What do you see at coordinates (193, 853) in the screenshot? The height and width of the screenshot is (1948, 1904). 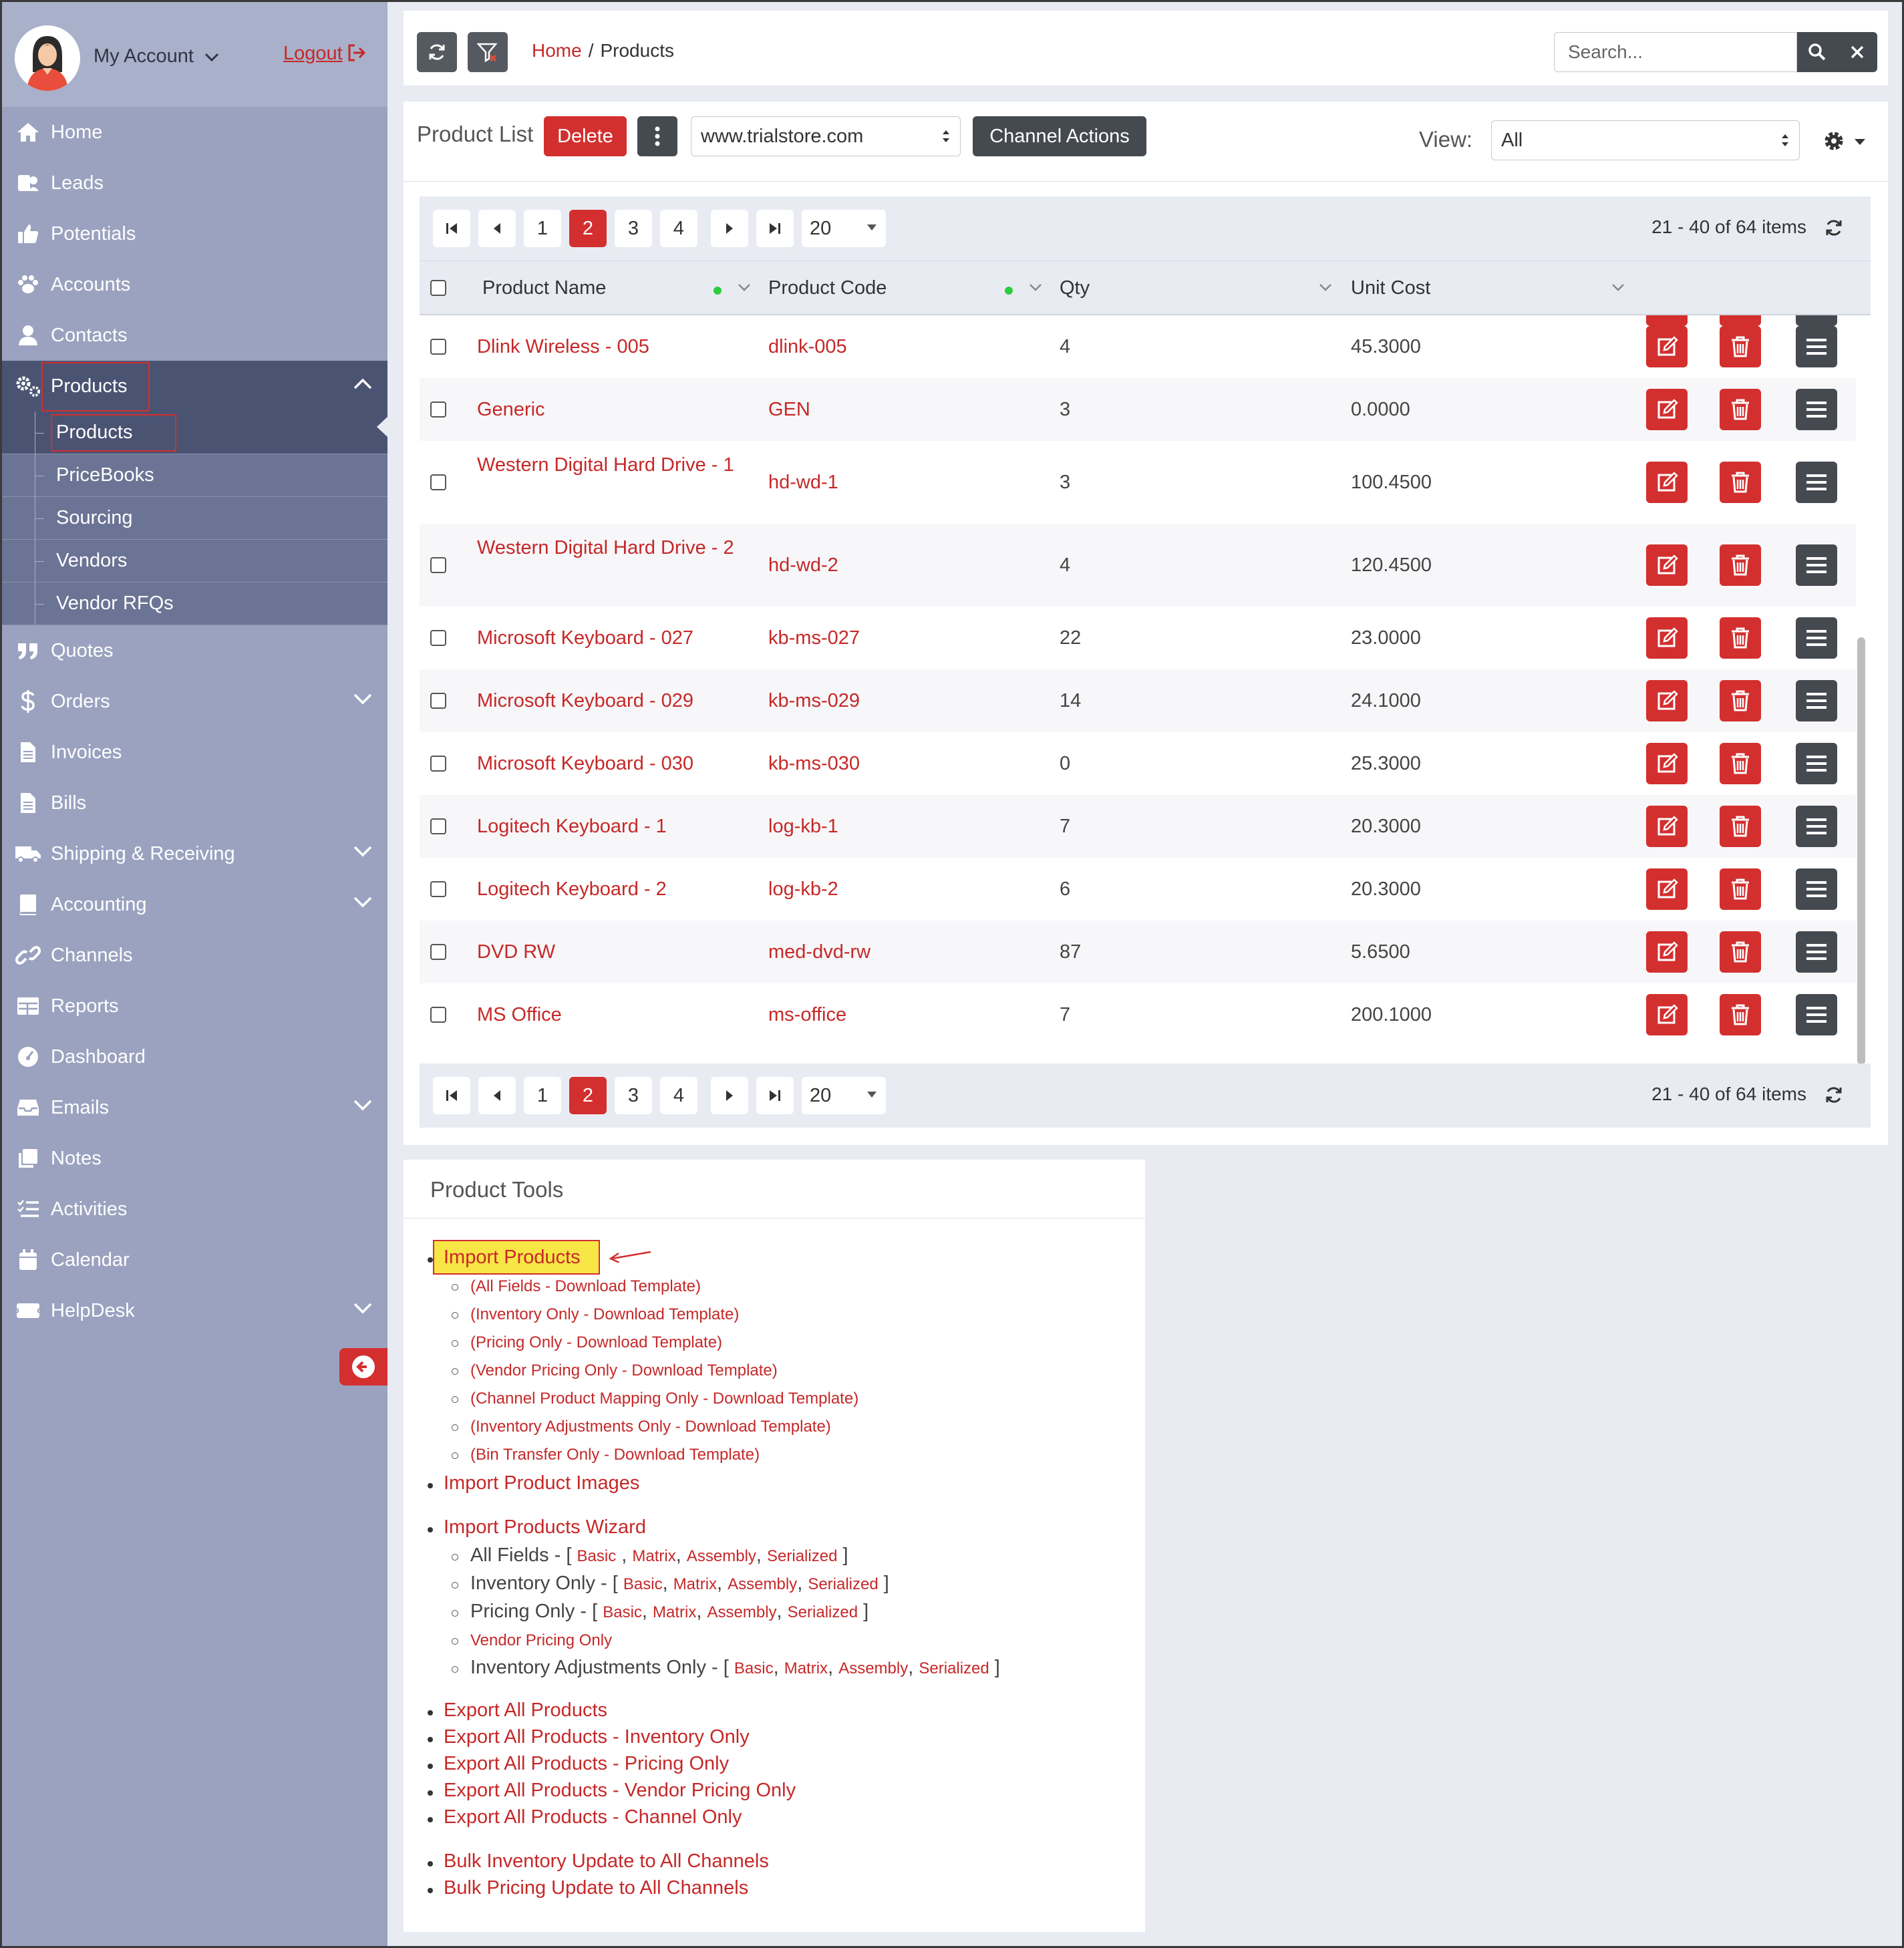 I see `nav-shipping: Shipping & Receiving` at bounding box center [193, 853].